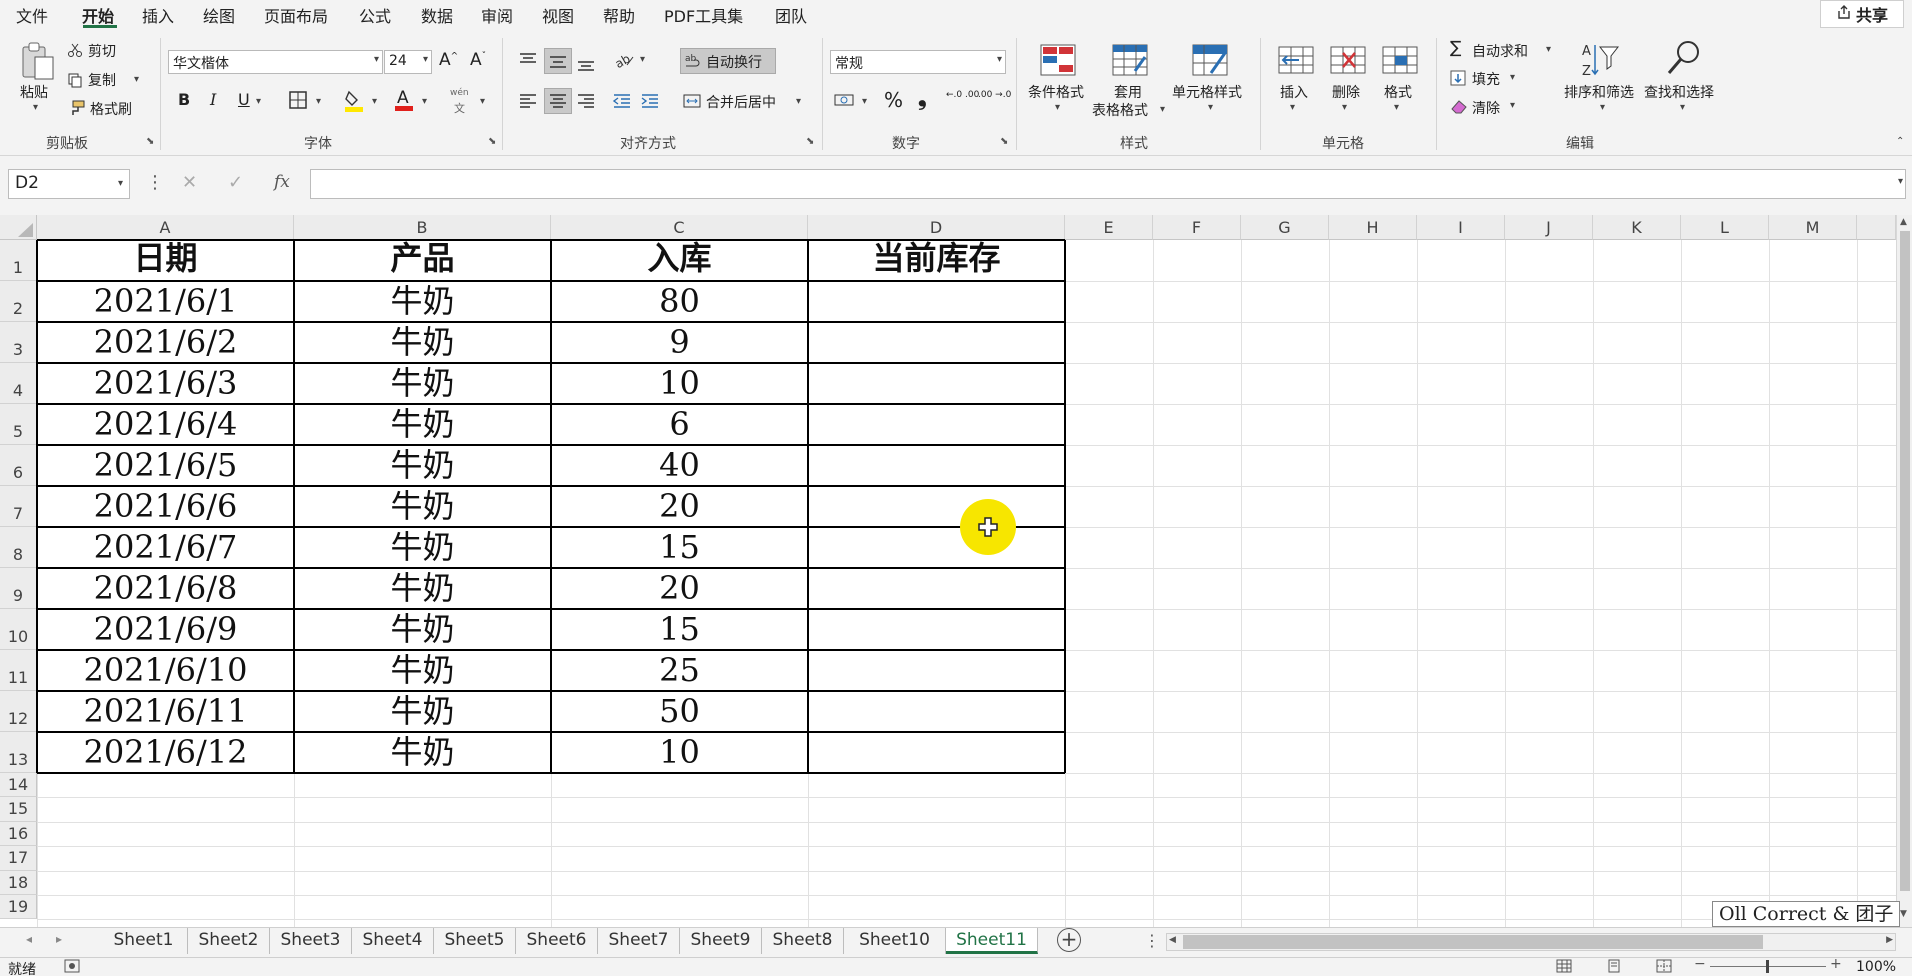 This screenshot has height=976, width=1912. Describe the element at coordinates (482, 101) in the screenshot. I see `phonetic-dropdown-icon: ▾` at that location.